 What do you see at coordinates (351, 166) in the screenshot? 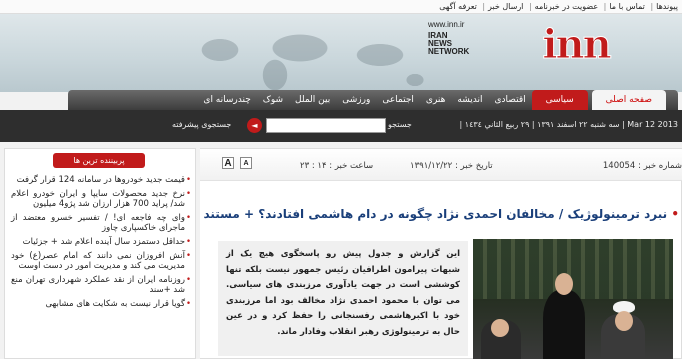
I see `news-time-label: ساعت خبر :` at bounding box center [351, 166].